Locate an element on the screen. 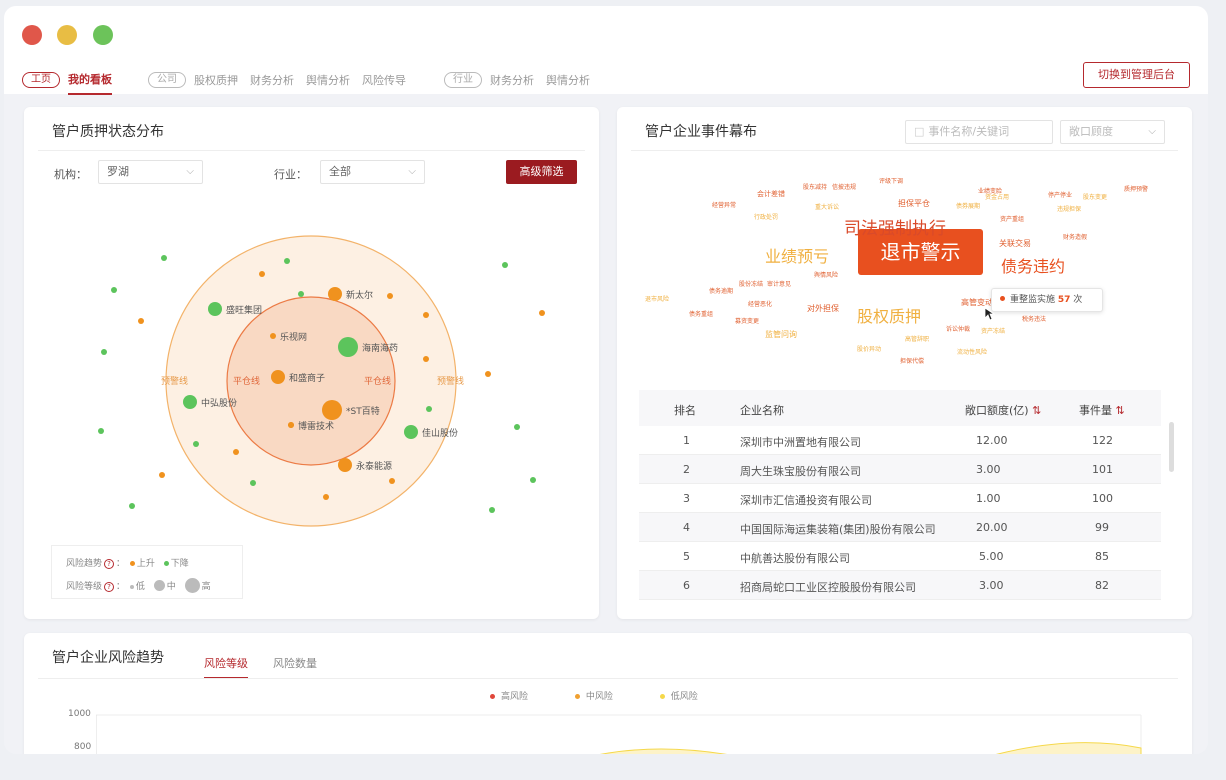 This screenshot has width=1226, height=780. event-word: 舆情风险 is located at coordinates (826, 276).